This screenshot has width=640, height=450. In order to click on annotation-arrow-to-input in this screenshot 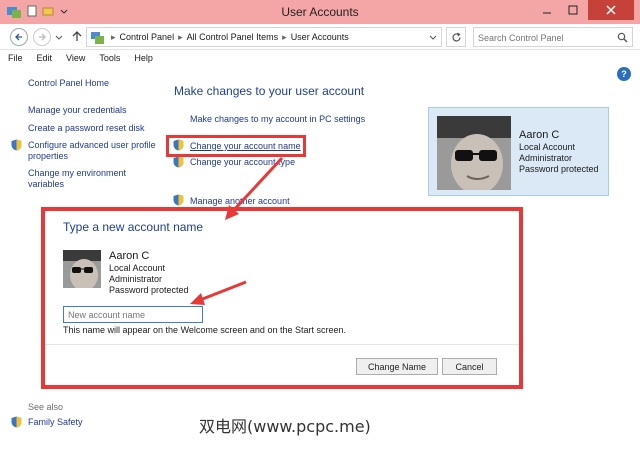, I will do `click(218, 292)`.